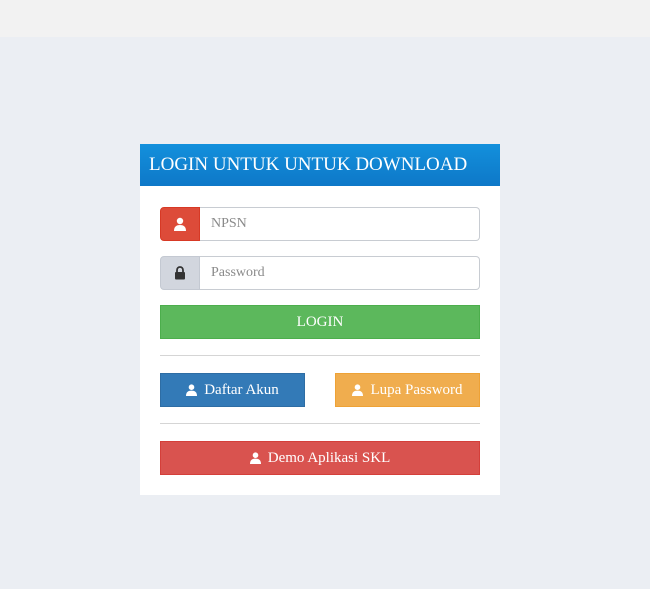 The image size is (650, 589). I want to click on demo-aplikasi-button: Demo Aplikasi SKL, so click(320, 458).